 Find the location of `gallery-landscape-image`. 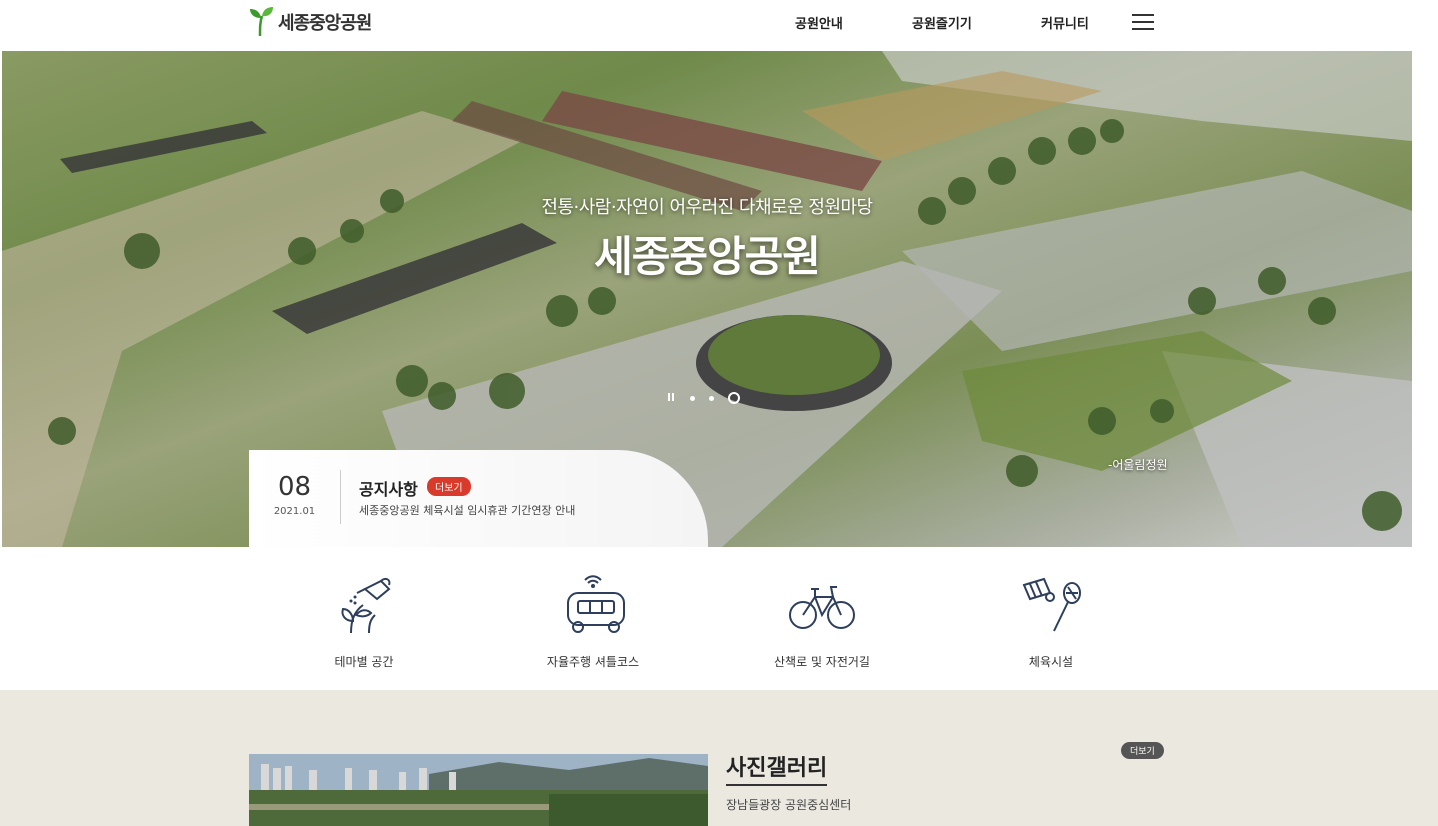

gallery-landscape-image is located at coordinates (478, 790).